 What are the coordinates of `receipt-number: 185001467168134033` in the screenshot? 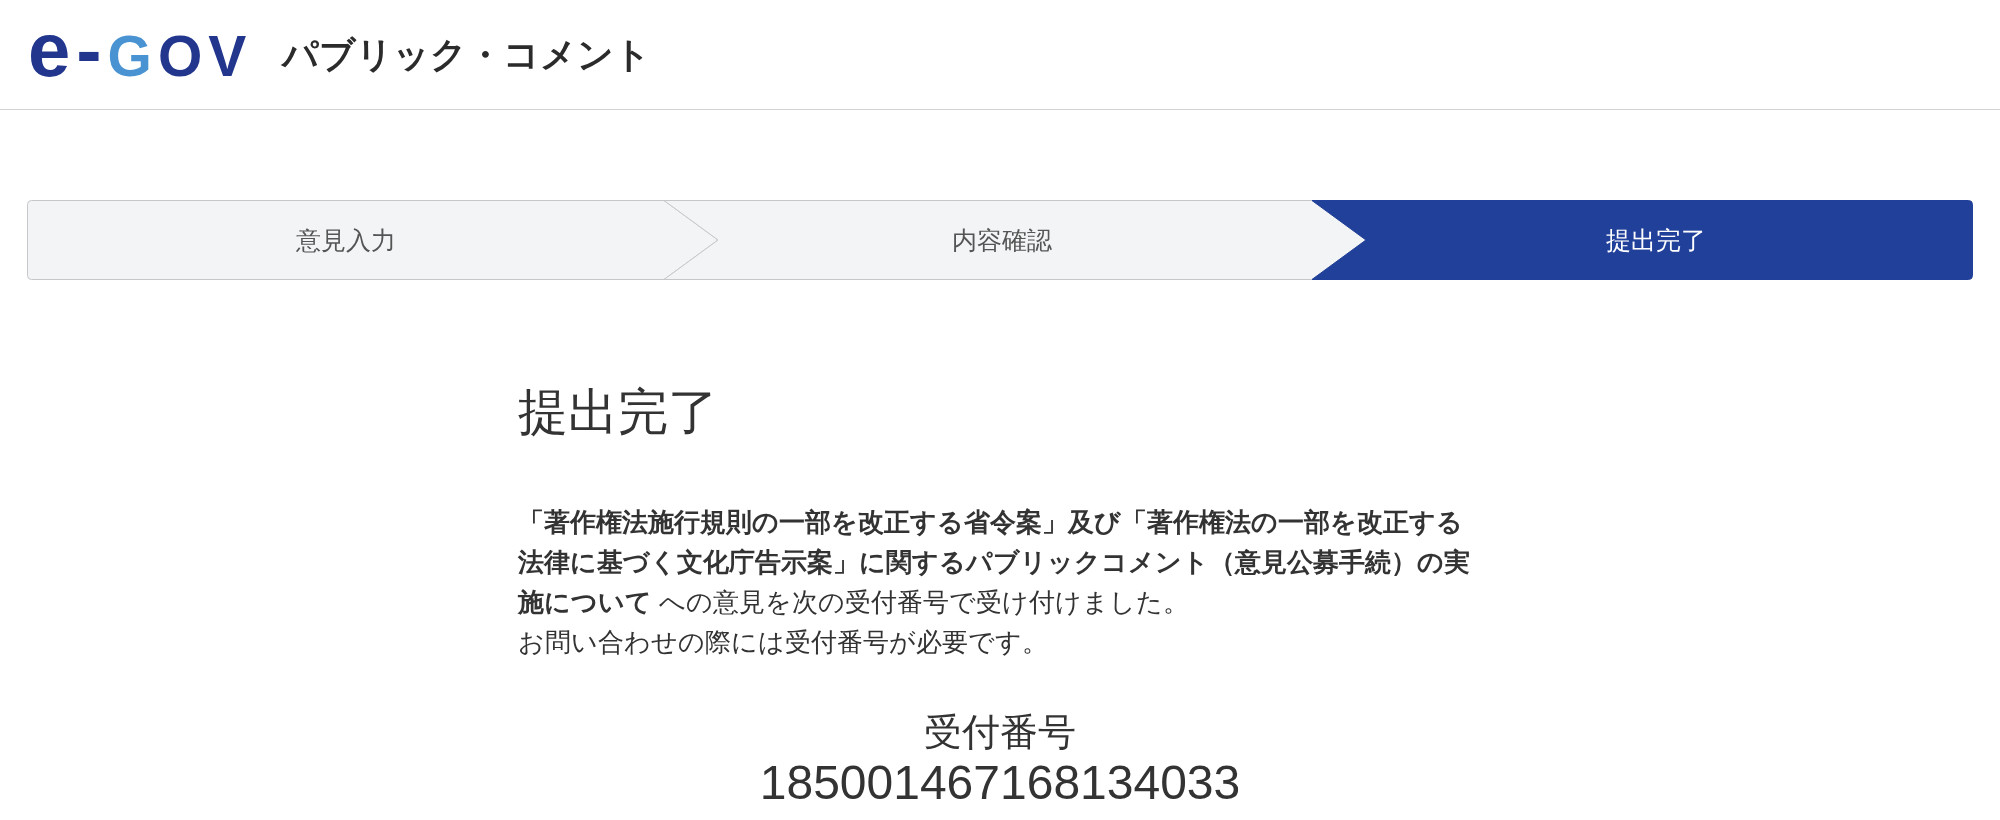 It's located at (1000, 783).